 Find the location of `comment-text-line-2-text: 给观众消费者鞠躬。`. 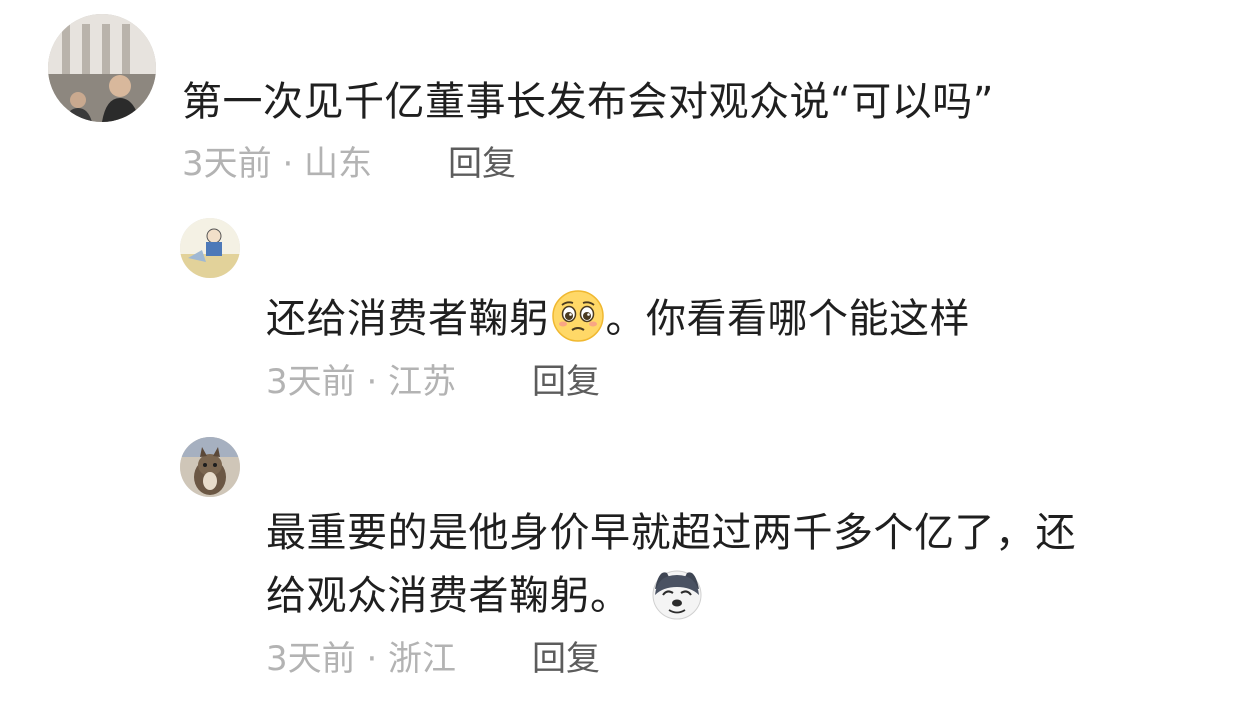

comment-text-line-2-text: 给观众消费者鞠躬。 is located at coordinates (448, 596).